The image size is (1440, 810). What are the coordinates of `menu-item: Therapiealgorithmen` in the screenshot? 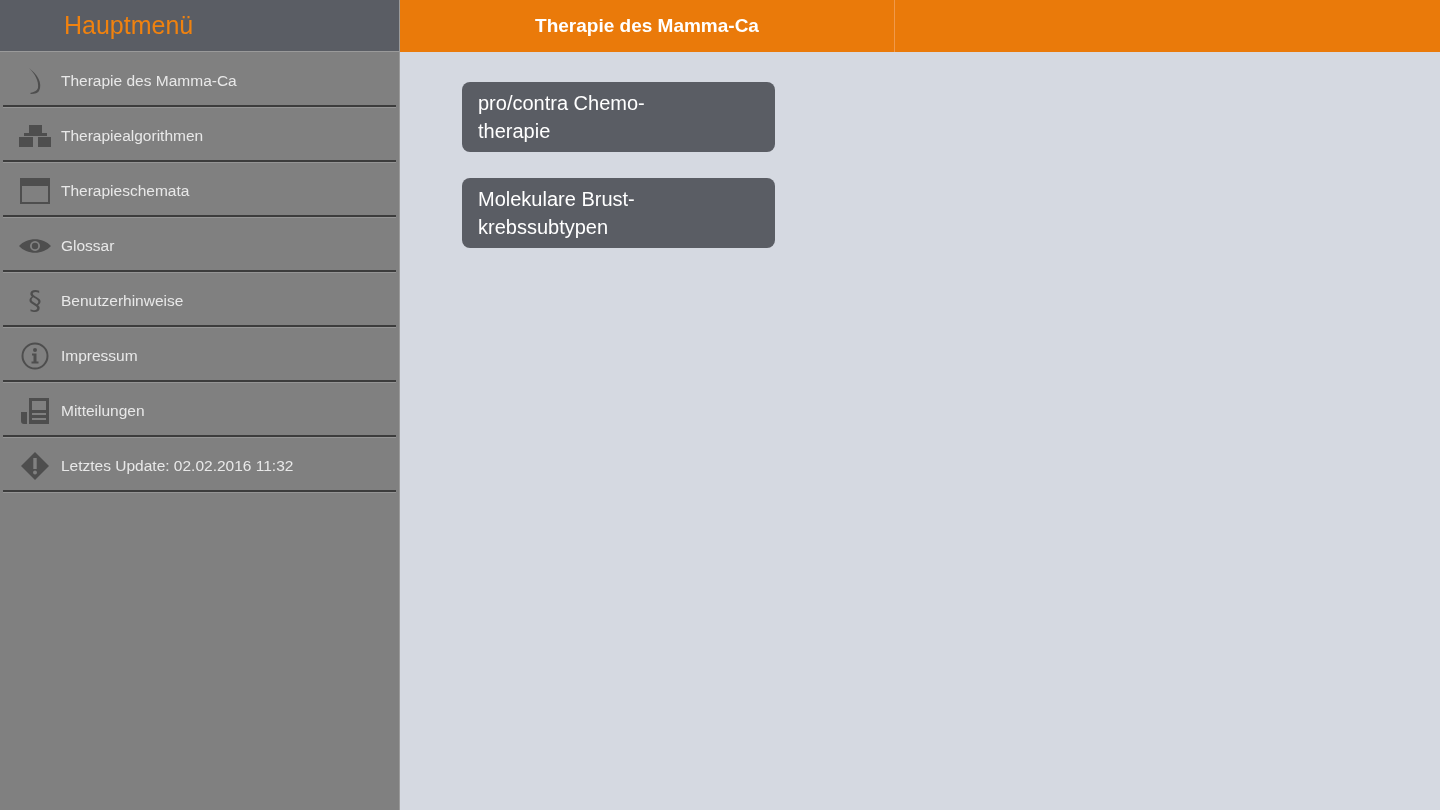 It's located at (199, 134).